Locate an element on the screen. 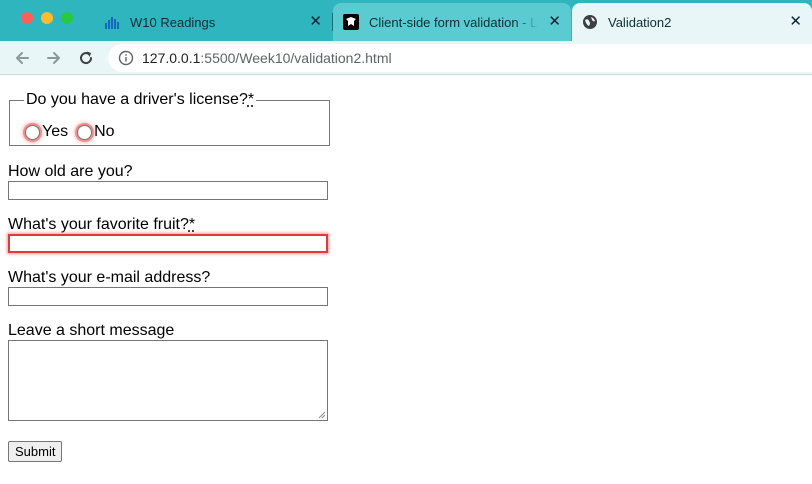 The height and width of the screenshot is (484, 812). reload-button is located at coordinates (86, 58).